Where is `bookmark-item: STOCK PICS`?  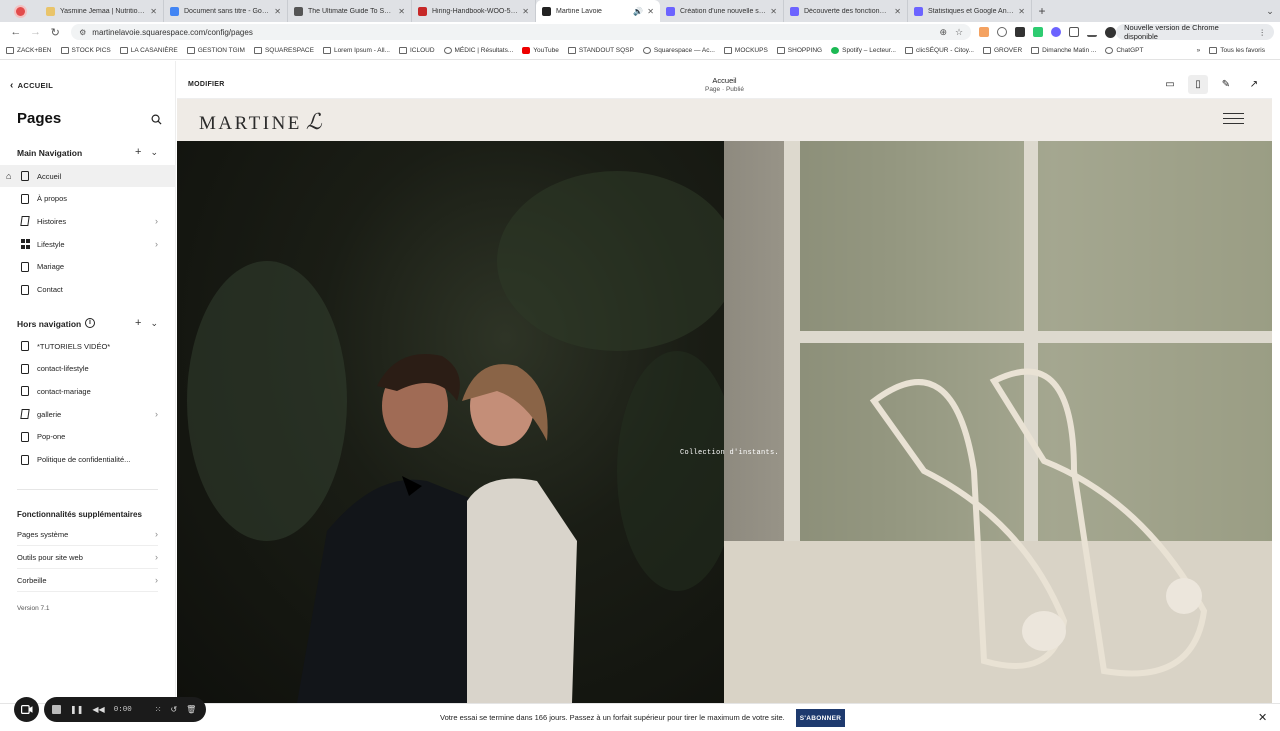
bookmark-item: STOCK PICS is located at coordinates (85, 50).